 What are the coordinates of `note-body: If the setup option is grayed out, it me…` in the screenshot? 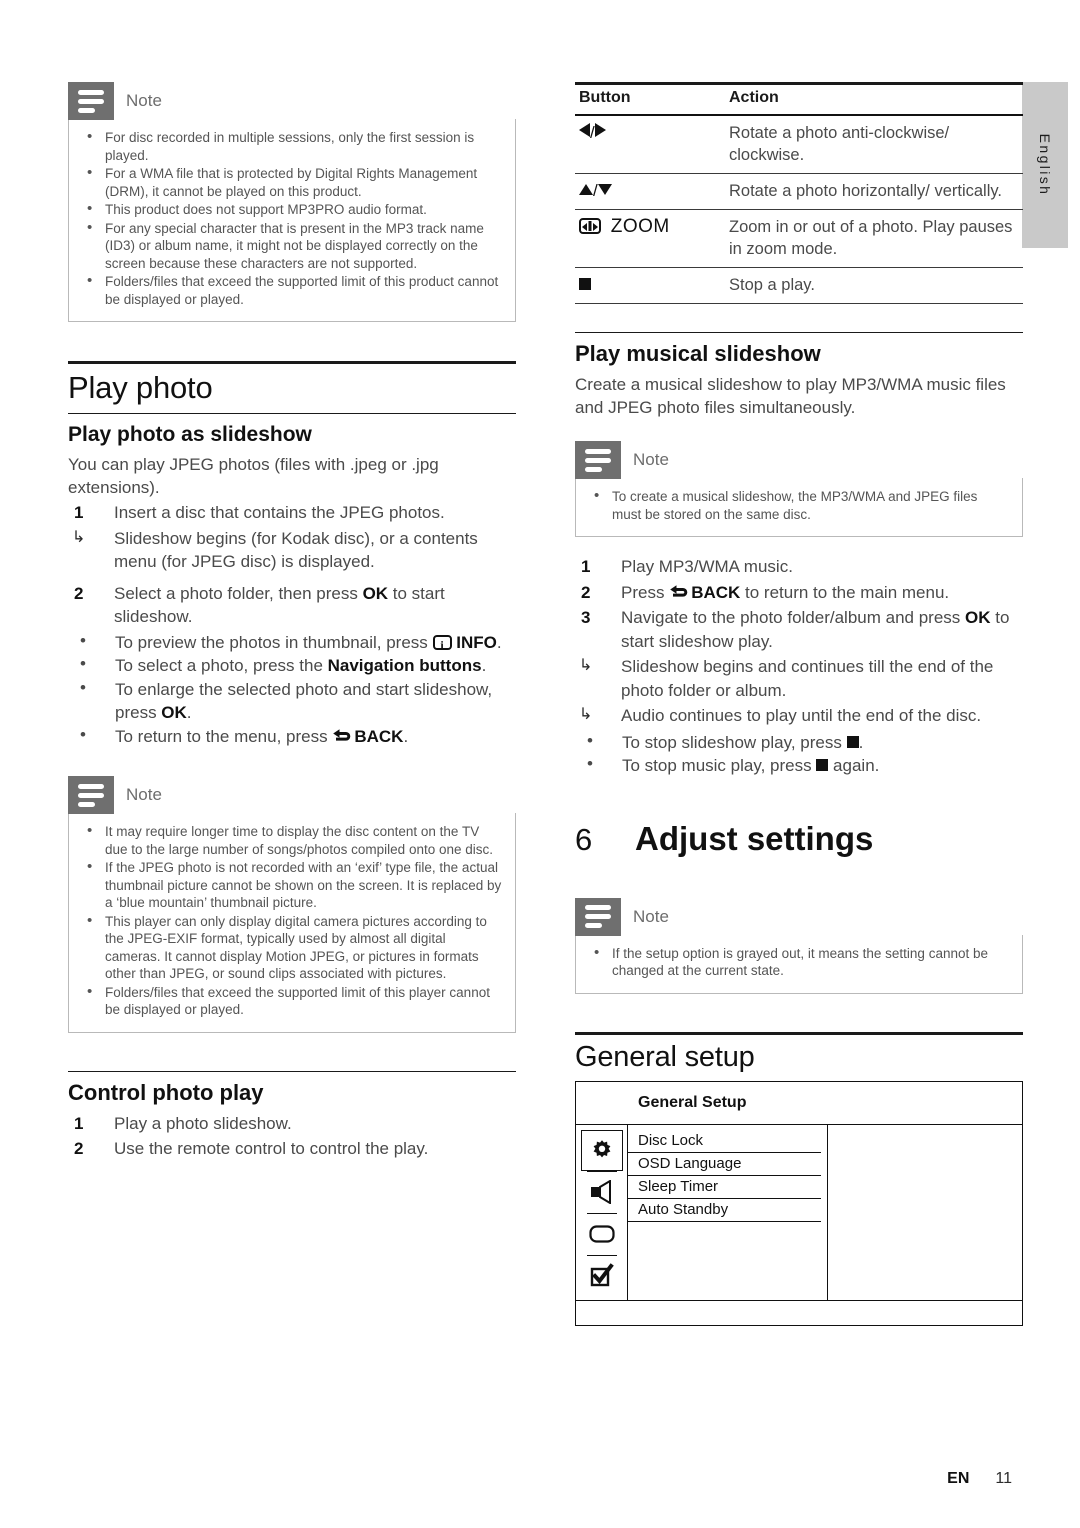 It's located at (799, 964).